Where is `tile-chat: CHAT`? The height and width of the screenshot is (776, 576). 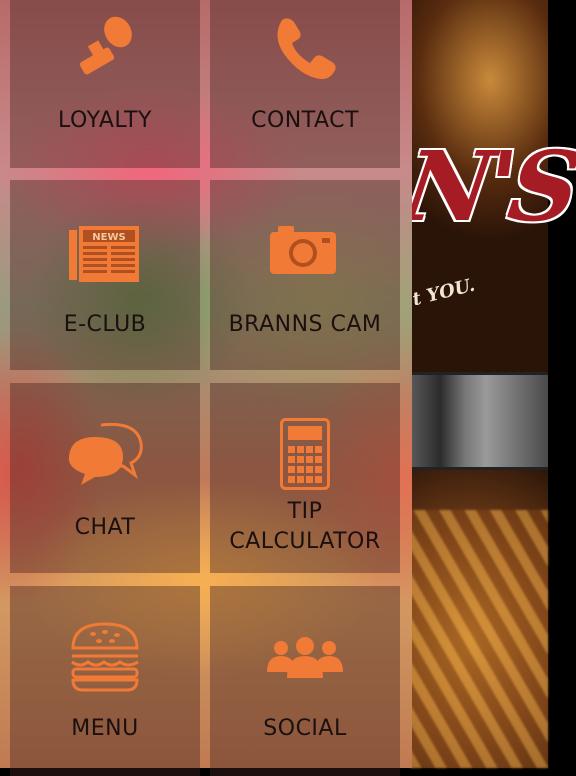
tile-chat: CHAT is located at coordinates (105, 478).